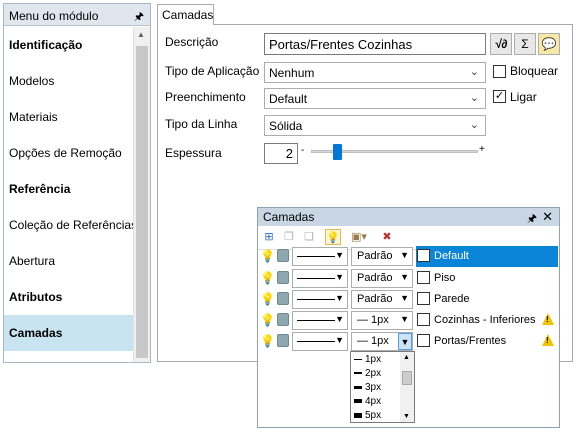  Describe the element at coordinates (359, 237) in the screenshot. I see `layer-options-icon: ▣▾` at that location.